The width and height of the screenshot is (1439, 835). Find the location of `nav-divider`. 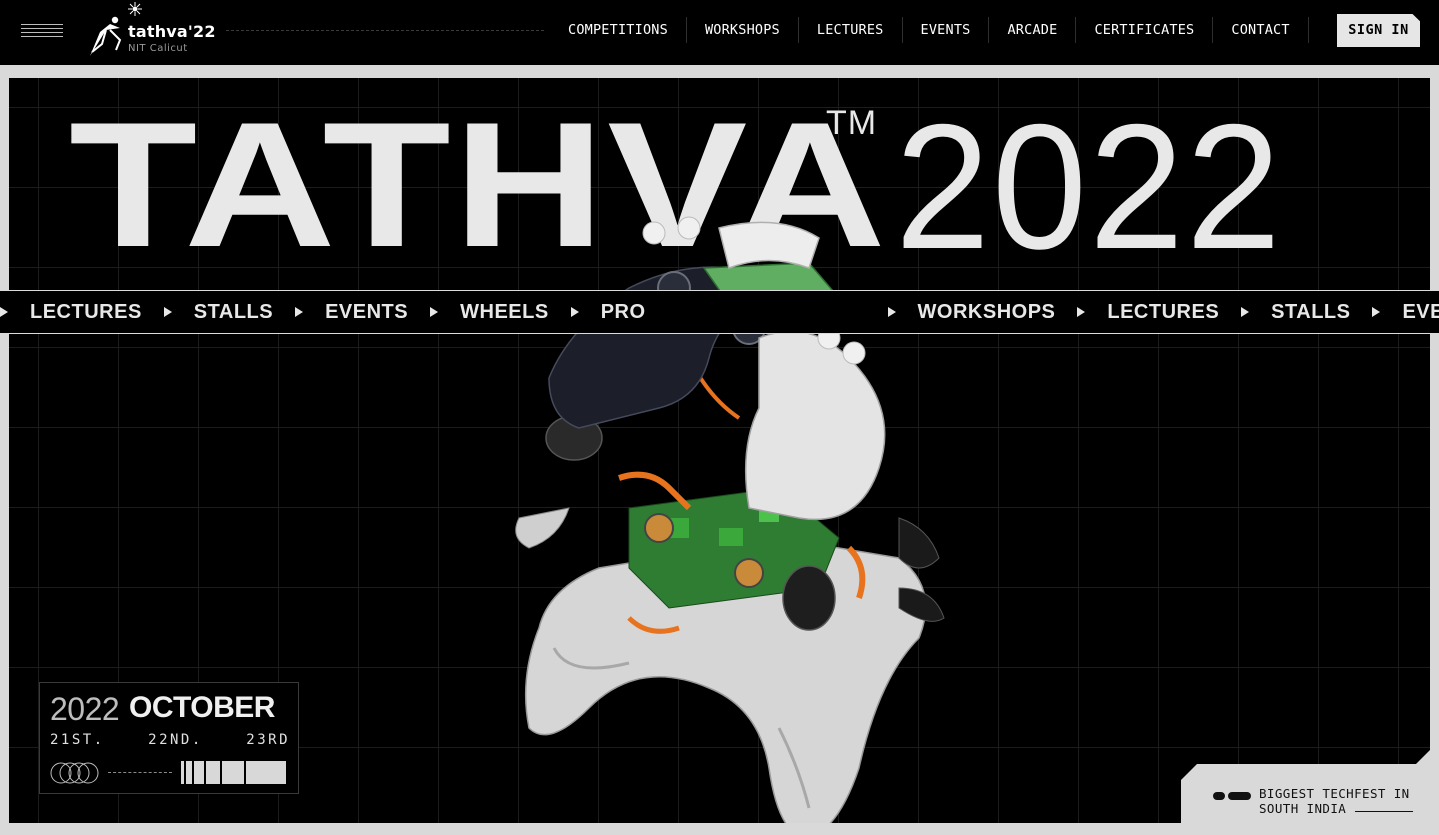

nav-divider is located at coordinates (385, 30).